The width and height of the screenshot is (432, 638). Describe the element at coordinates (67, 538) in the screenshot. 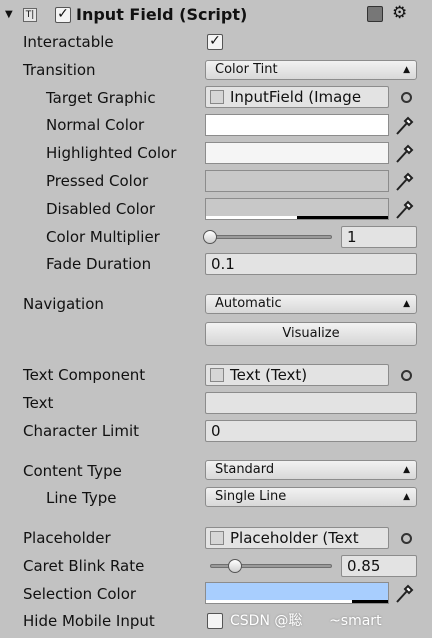

I see `placeholder-label: Placeholder` at that location.